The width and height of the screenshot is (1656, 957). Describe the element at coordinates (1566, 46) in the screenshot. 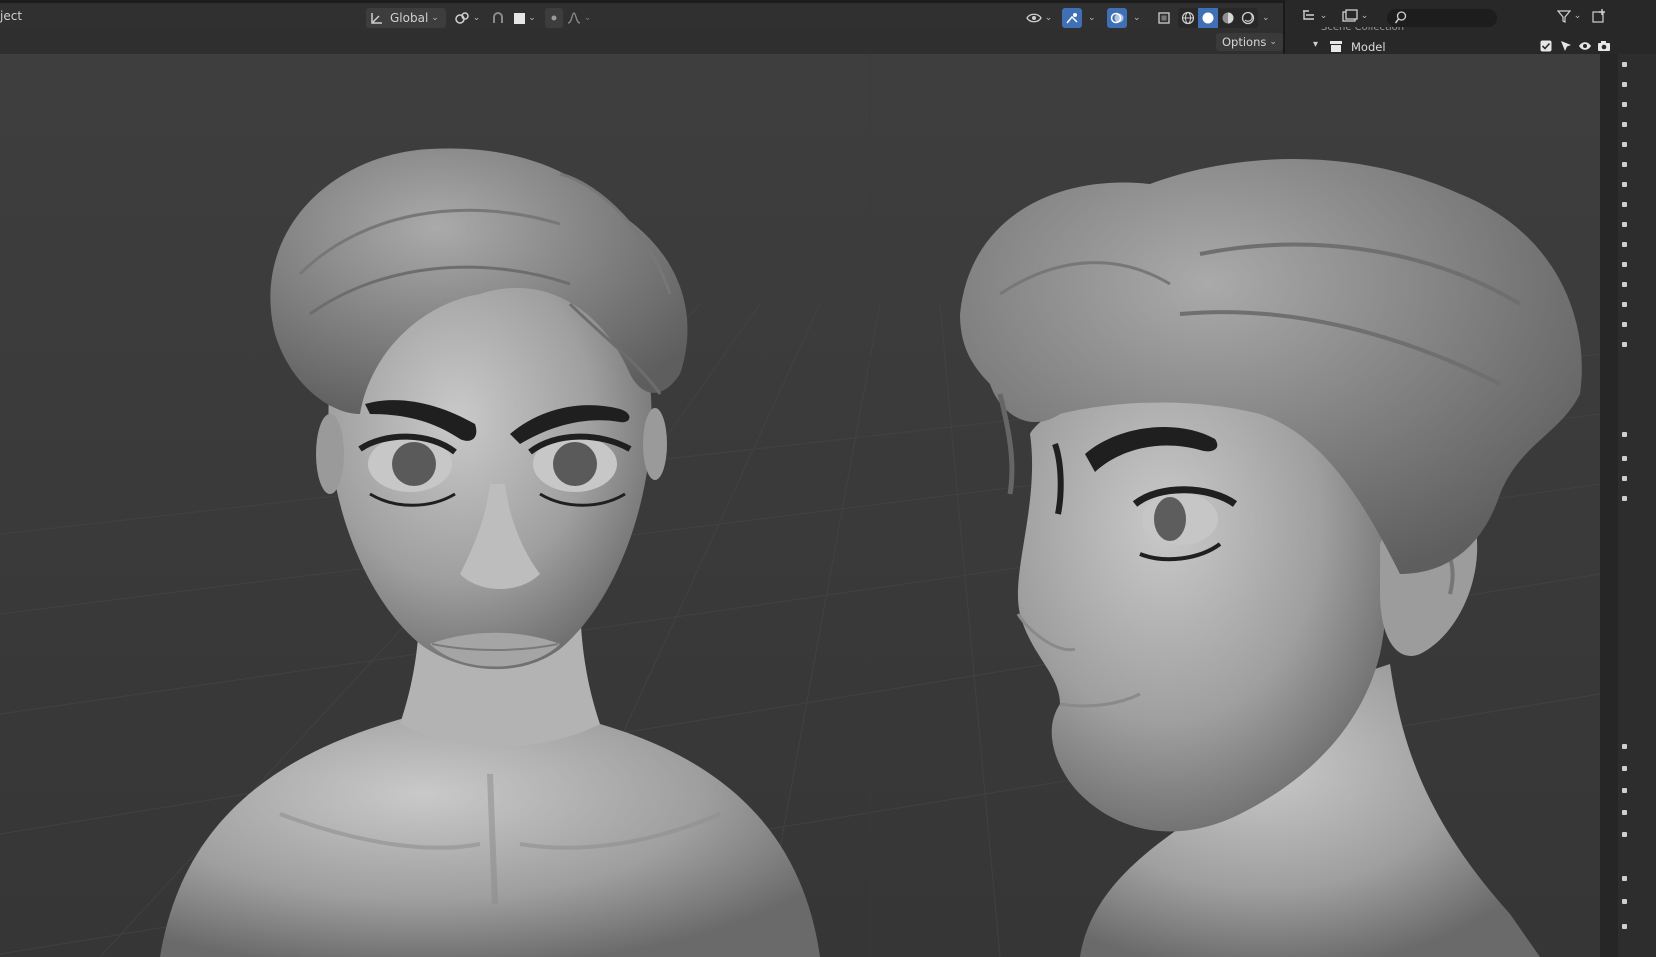

I see `select-arrow-icon` at that location.